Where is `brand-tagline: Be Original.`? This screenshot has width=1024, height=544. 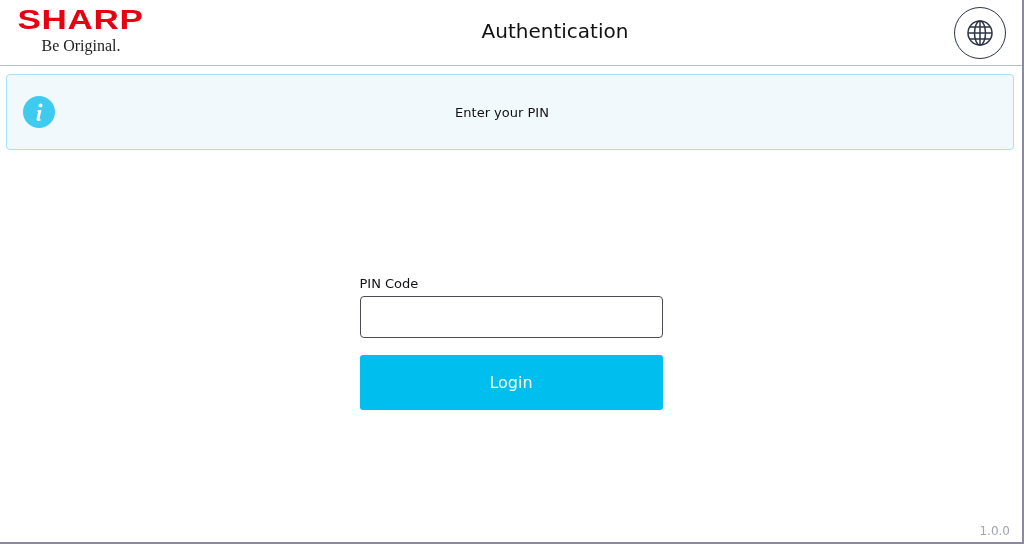
brand-tagline: Be Original. is located at coordinates (81, 45).